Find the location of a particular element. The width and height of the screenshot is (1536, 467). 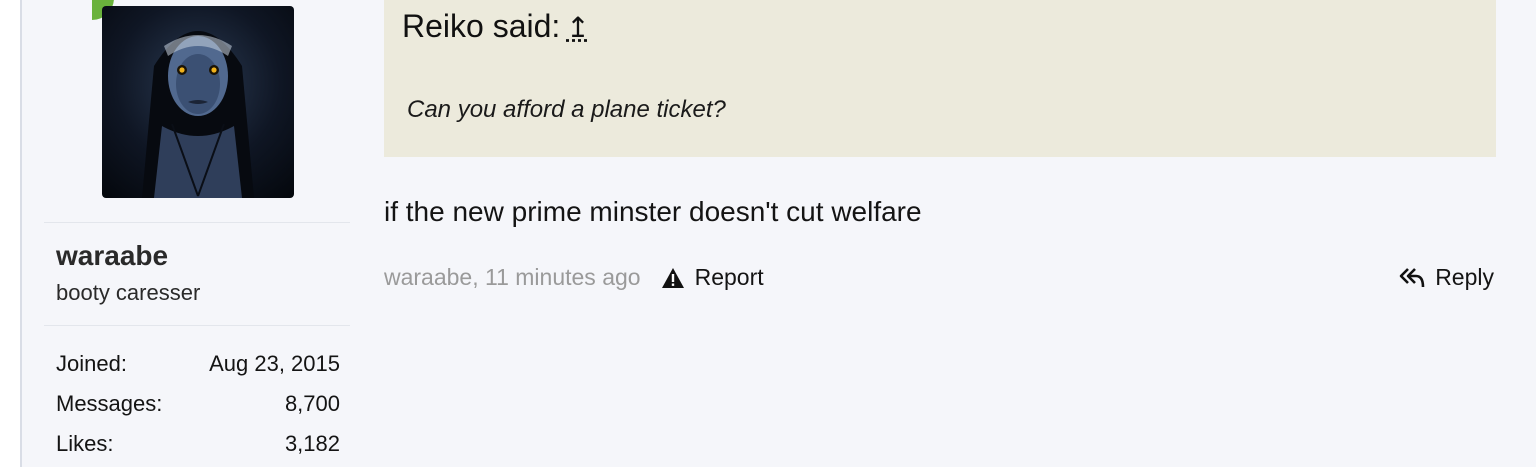

stat-row-joined: Joined: Aug 23, 2015 is located at coordinates (198, 364).